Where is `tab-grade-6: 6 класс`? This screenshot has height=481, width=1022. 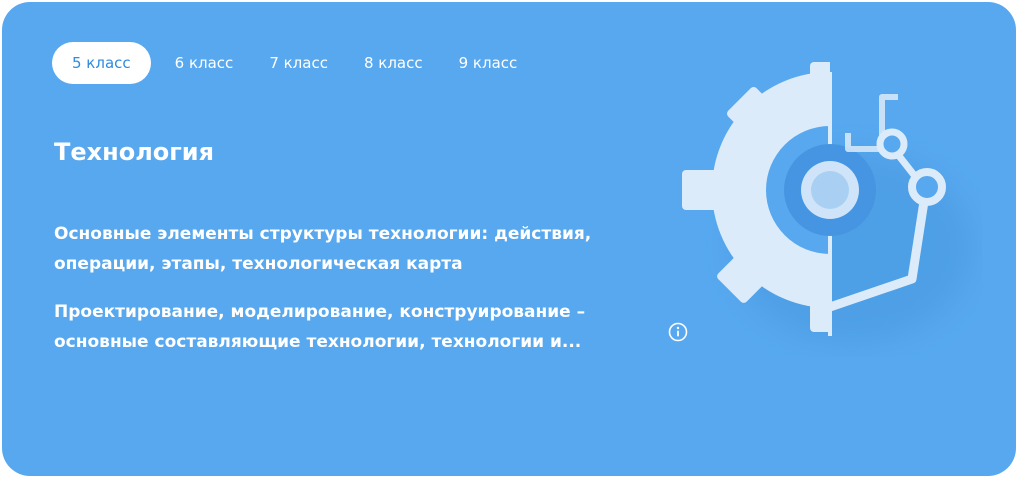
tab-grade-6: 6 класс is located at coordinates (204, 63).